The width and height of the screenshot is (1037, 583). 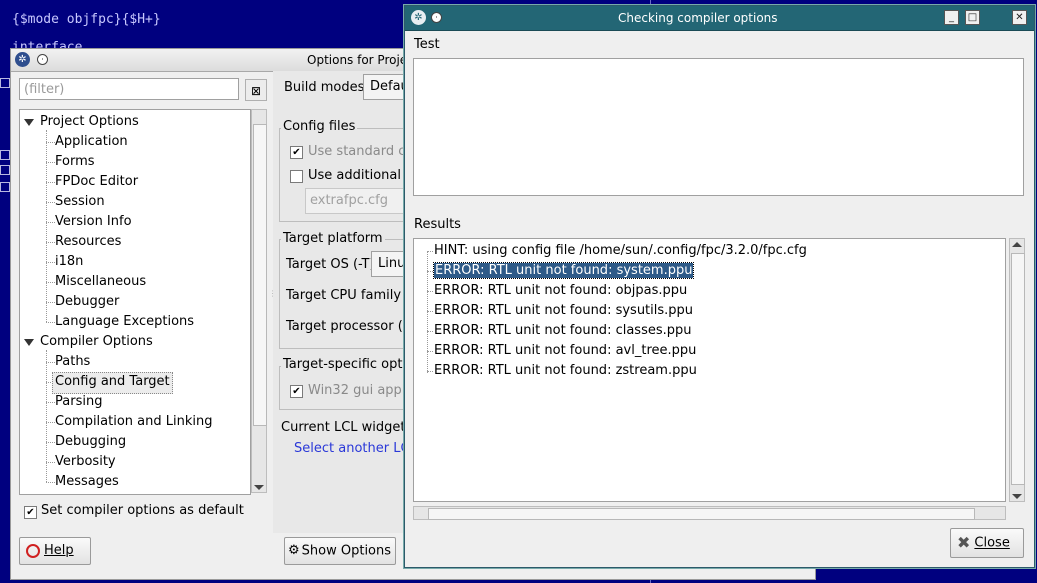 What do you see at coordinates (80, 202) in the screenshot?
I see `tree-item-session: Session` at bounding box center [80, 202].